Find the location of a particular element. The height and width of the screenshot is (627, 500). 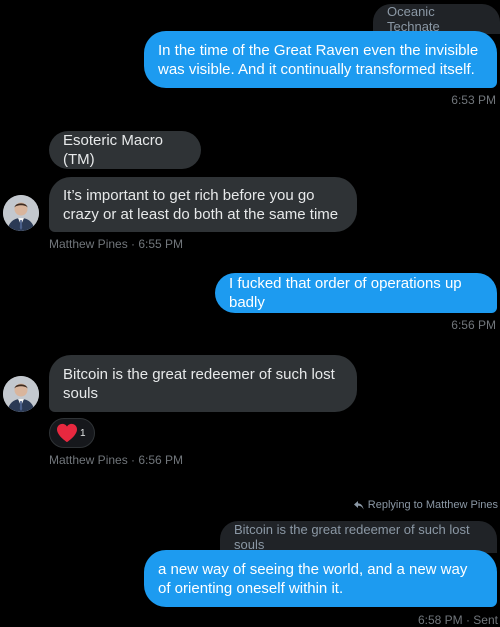

heart-icon is located at coordinates (67, 433).